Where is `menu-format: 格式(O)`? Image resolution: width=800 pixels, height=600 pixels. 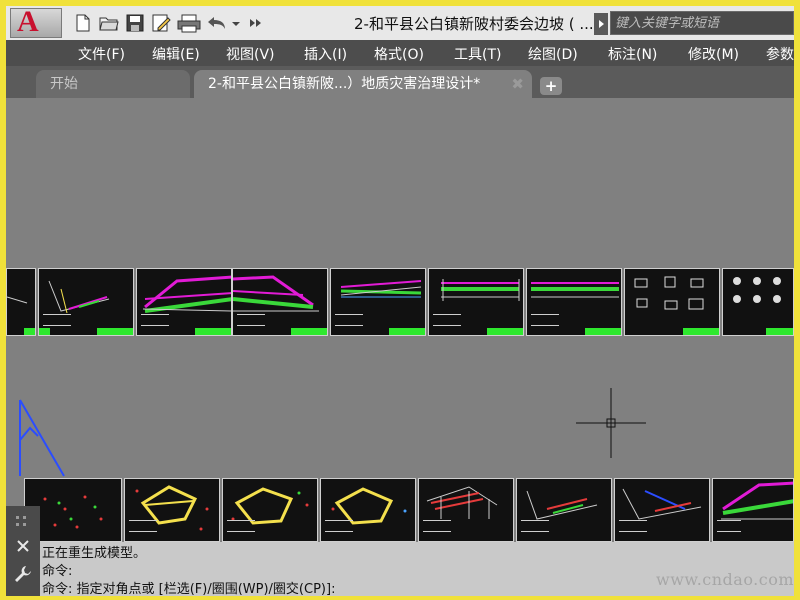
menu-format: 格式(O) is located at coordinates (399, 54).